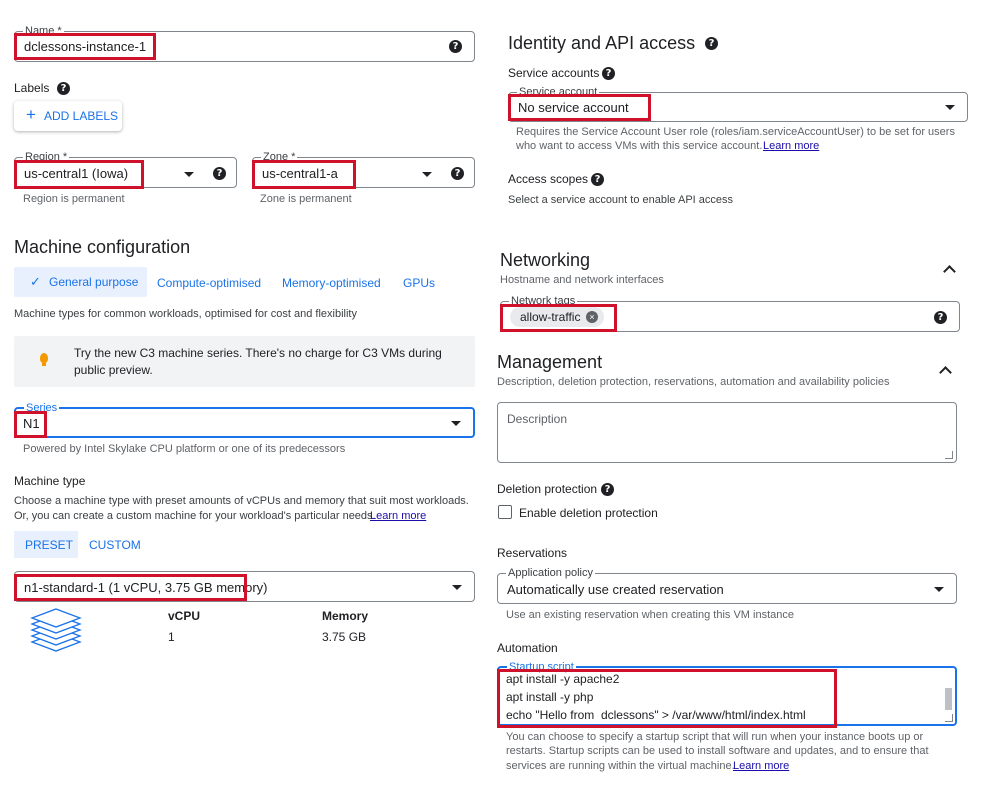 The height and width of the screenshot is (788, 992). What do you see at coordinates (31, 114) in the screenshot?
I see `plus-icon: +` at bounding box center [31, 114].